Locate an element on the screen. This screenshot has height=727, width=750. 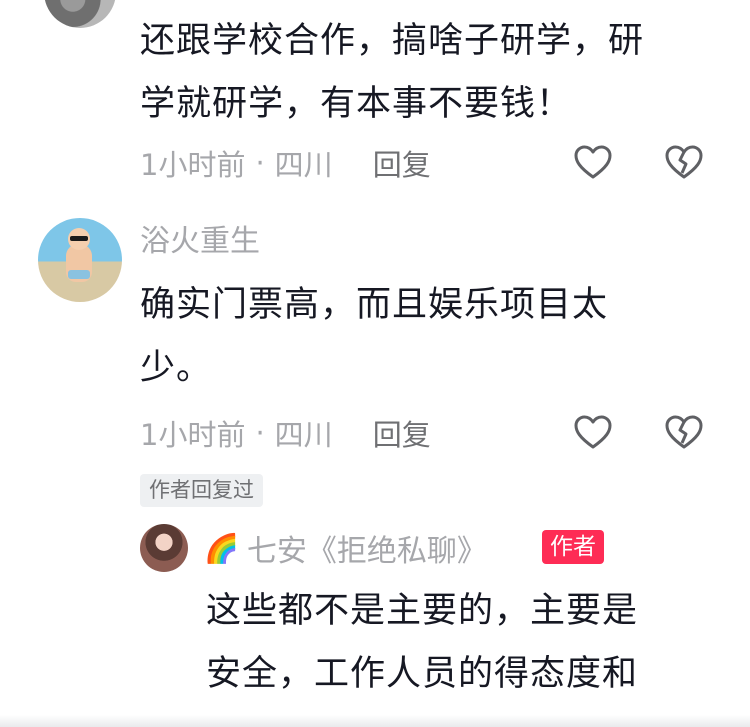
reply-author-row: 🌈 七安《拒绝私聊》 is located at coordinates (345, 548).